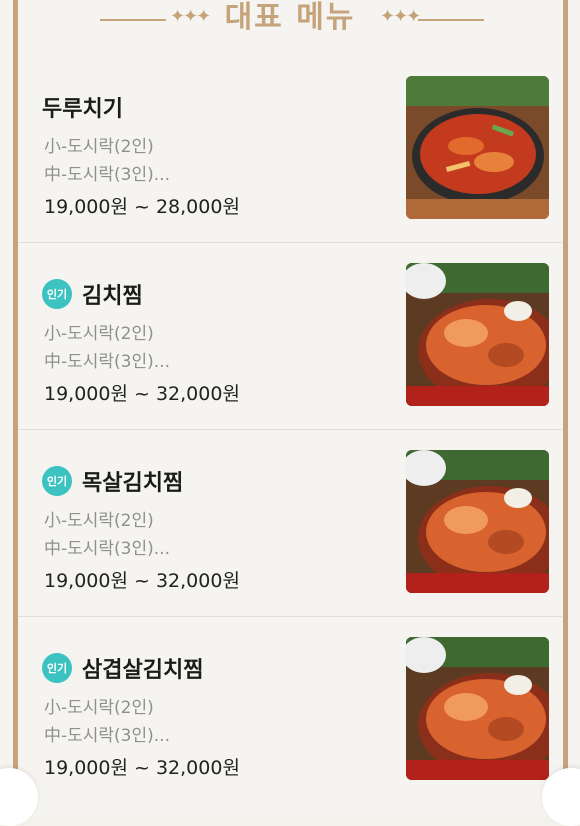  I want to click on stir-fry-pan-image, so click(477, 147).